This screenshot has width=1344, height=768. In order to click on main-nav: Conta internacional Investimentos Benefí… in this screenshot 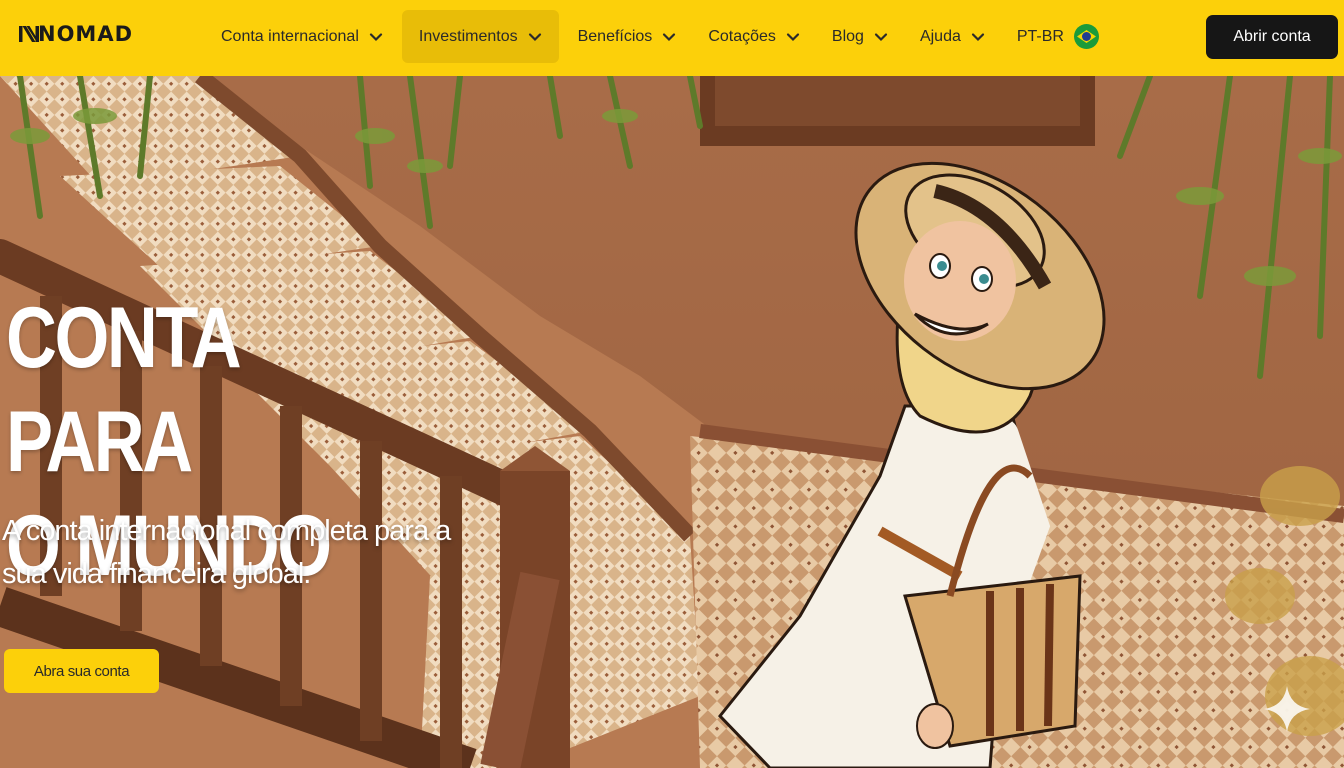, I will do `click(660, 36)`.